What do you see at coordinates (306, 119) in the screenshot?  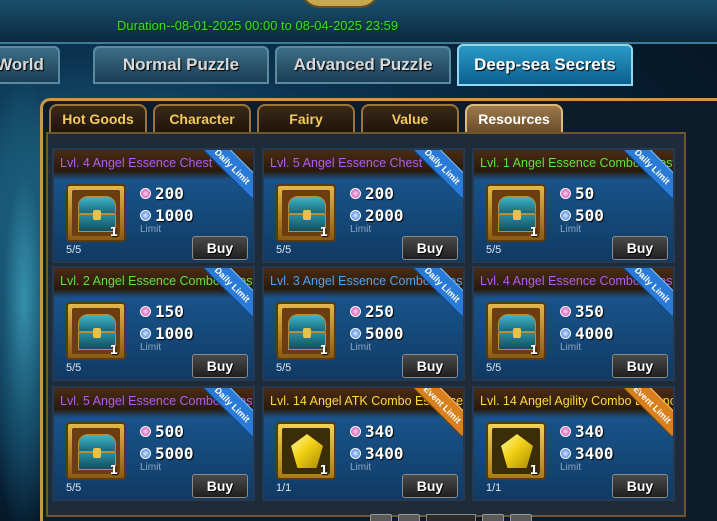 I see `subtab-fairy: Fairy` at bounding box center [306, 119].